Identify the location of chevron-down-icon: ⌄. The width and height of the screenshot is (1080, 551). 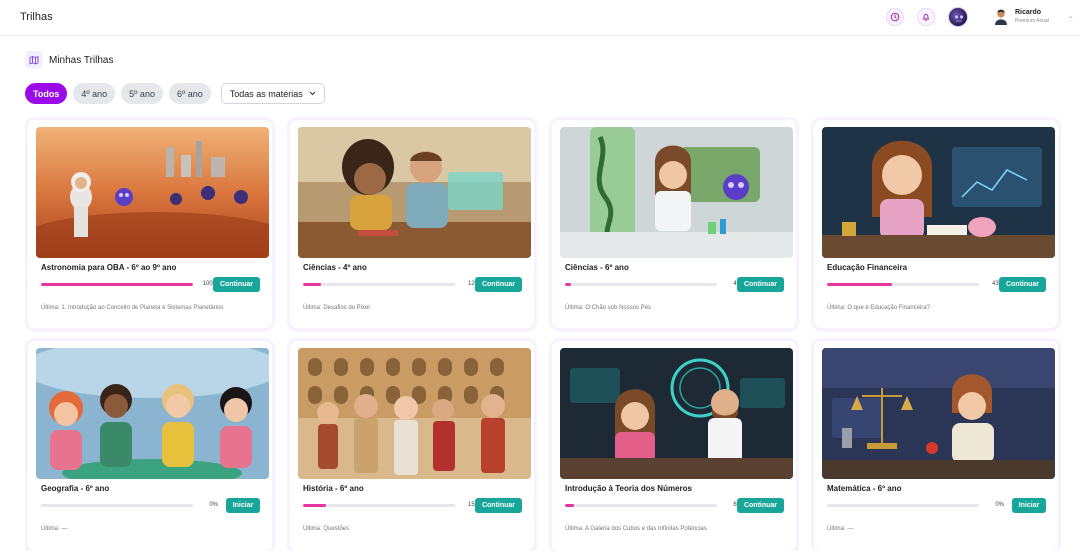
(1071, 16).